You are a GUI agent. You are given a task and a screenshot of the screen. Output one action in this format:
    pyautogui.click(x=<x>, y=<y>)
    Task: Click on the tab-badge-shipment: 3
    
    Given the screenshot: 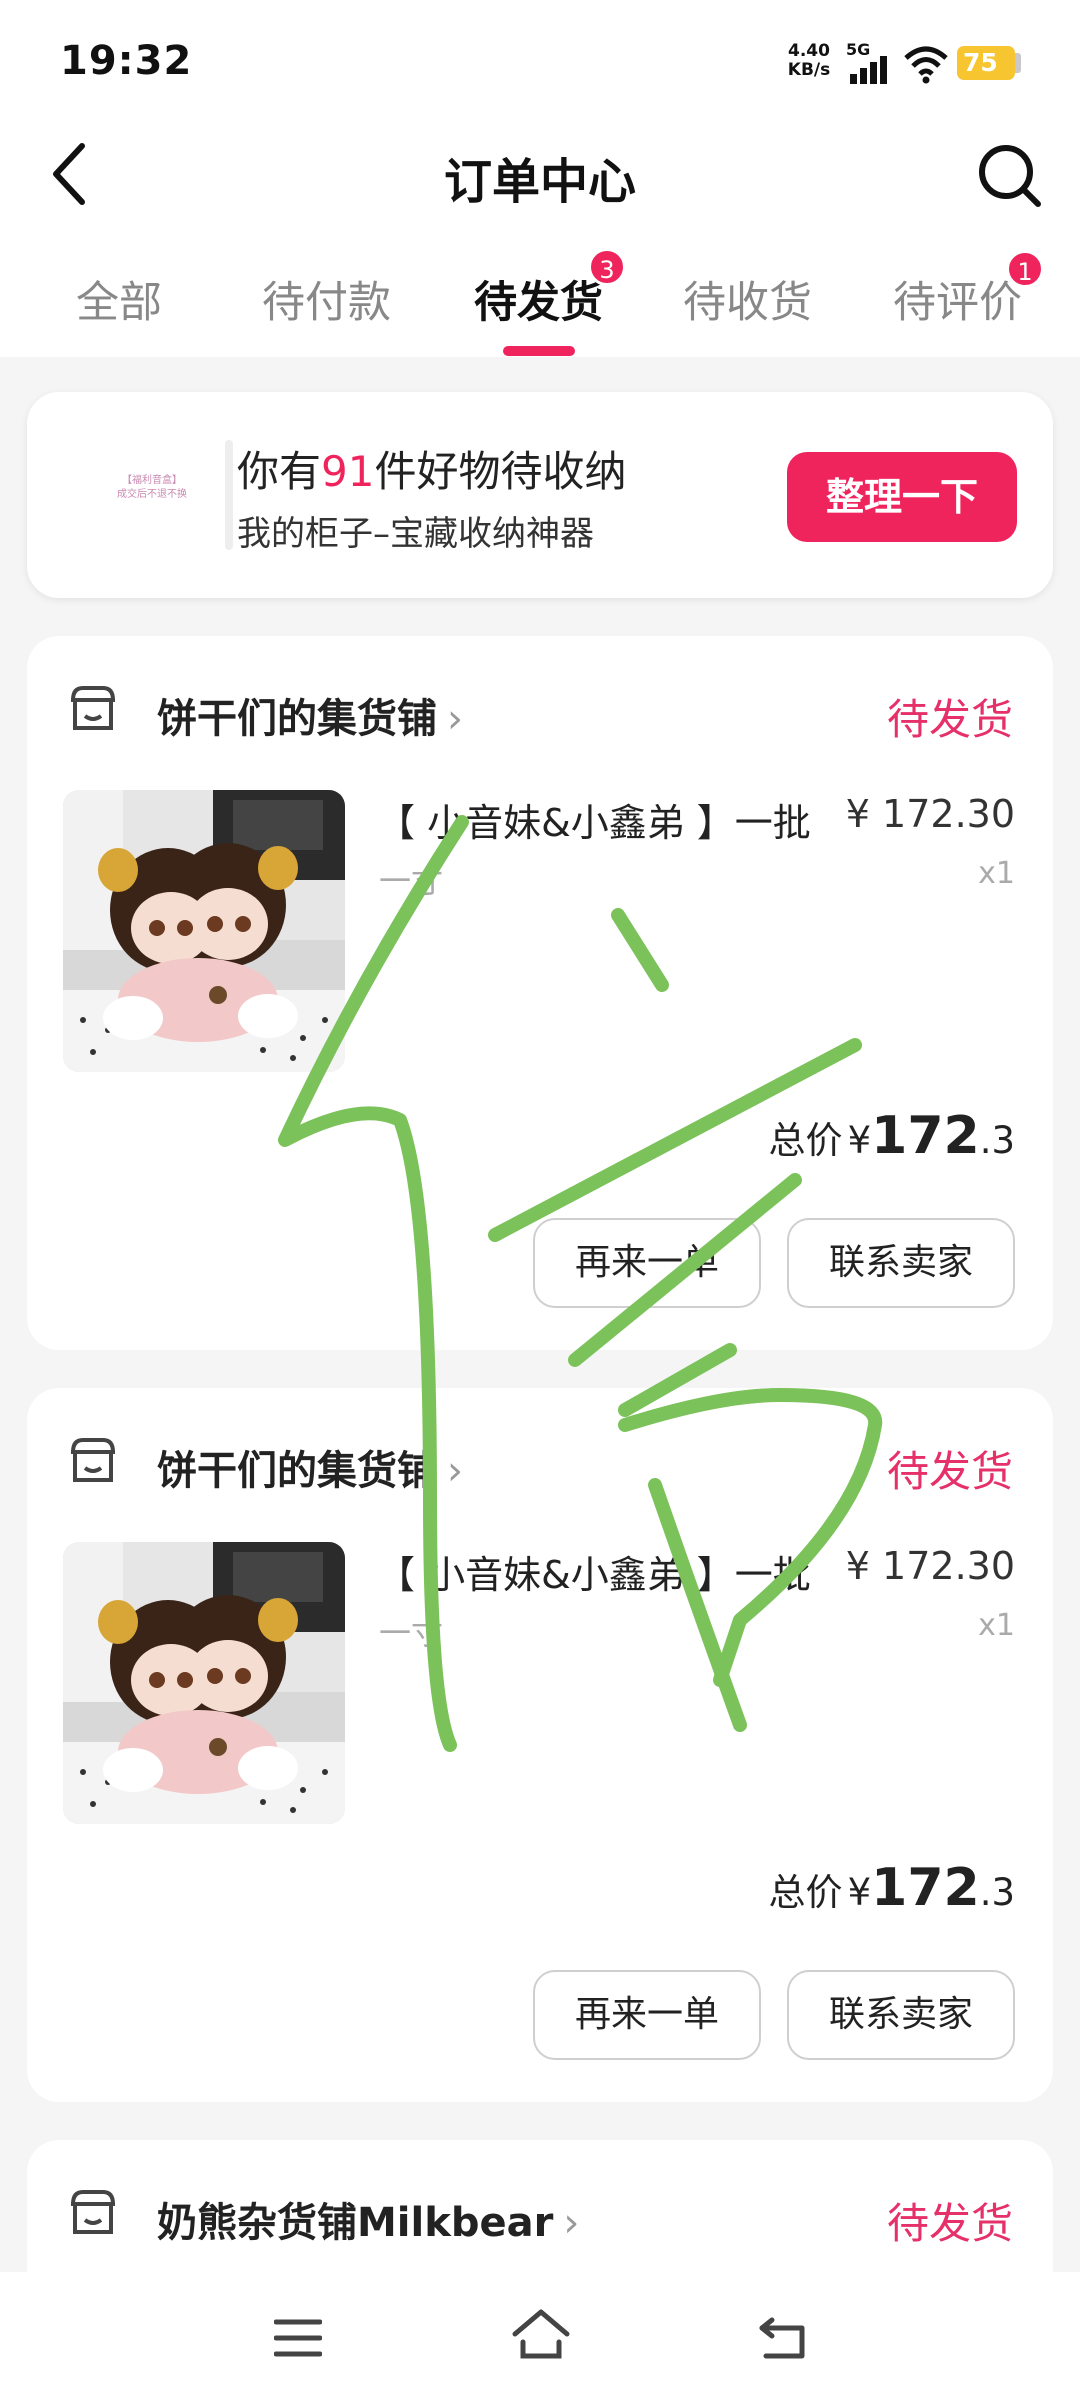 What is the action you would take?
    pyautogui.click(x=607, y=267)
    